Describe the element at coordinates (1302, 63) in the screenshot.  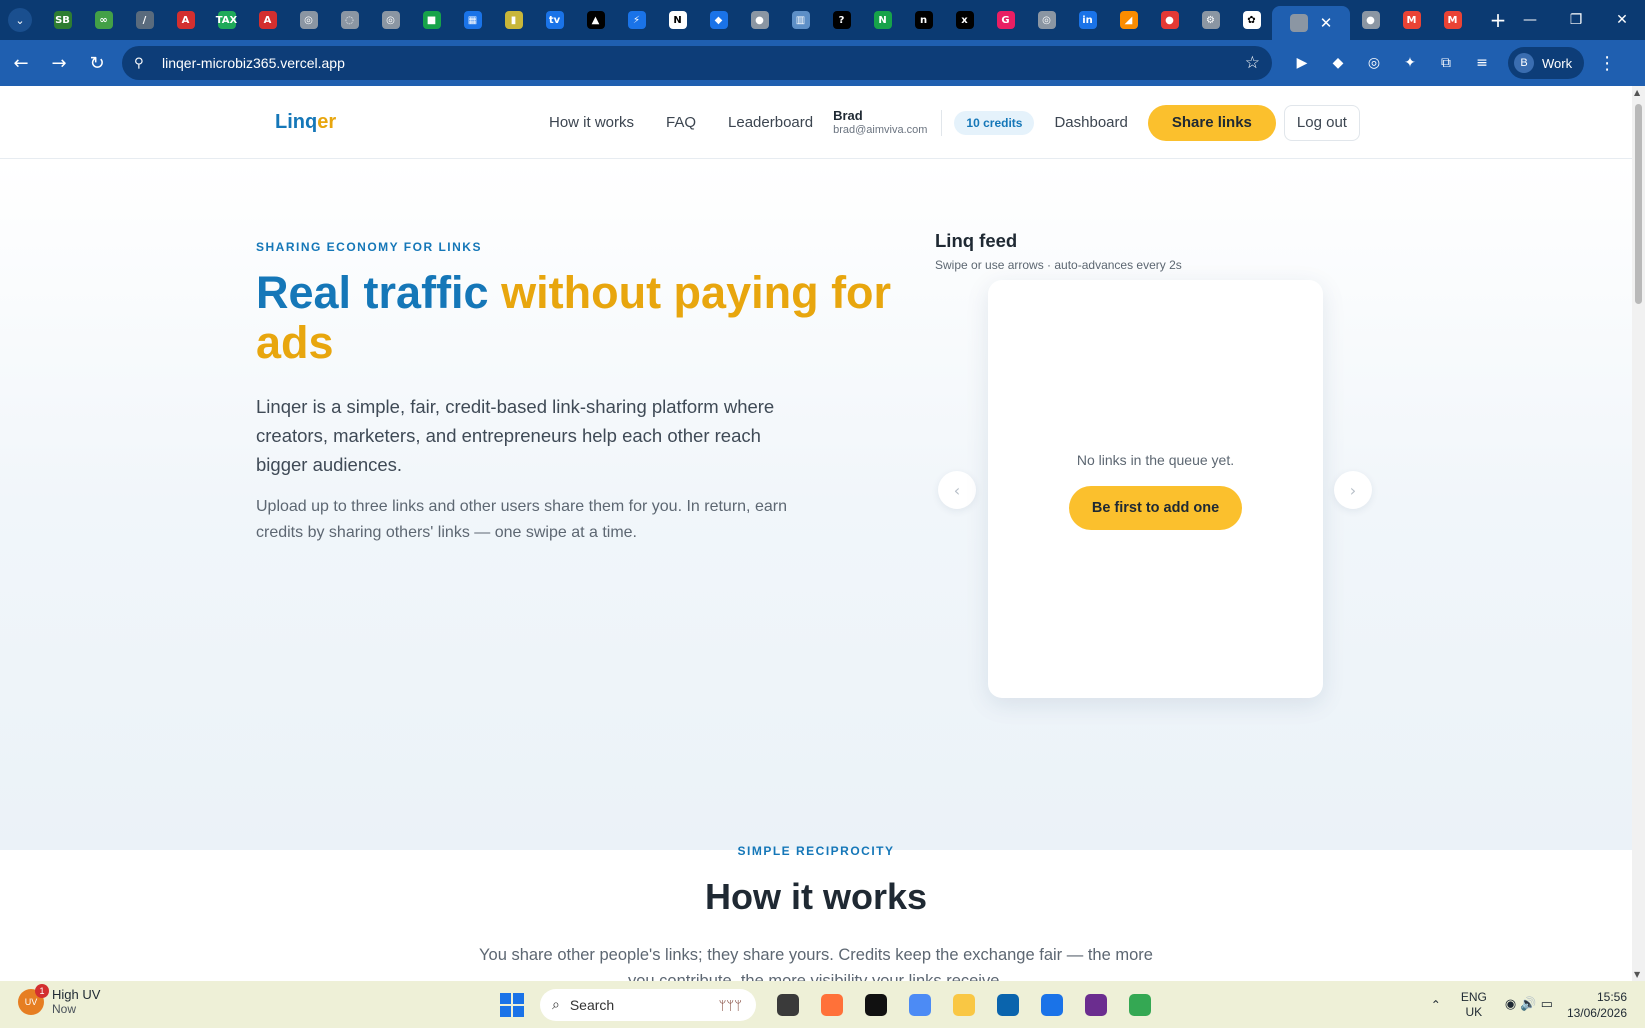
I see `extension-icon: ▶` at that location.